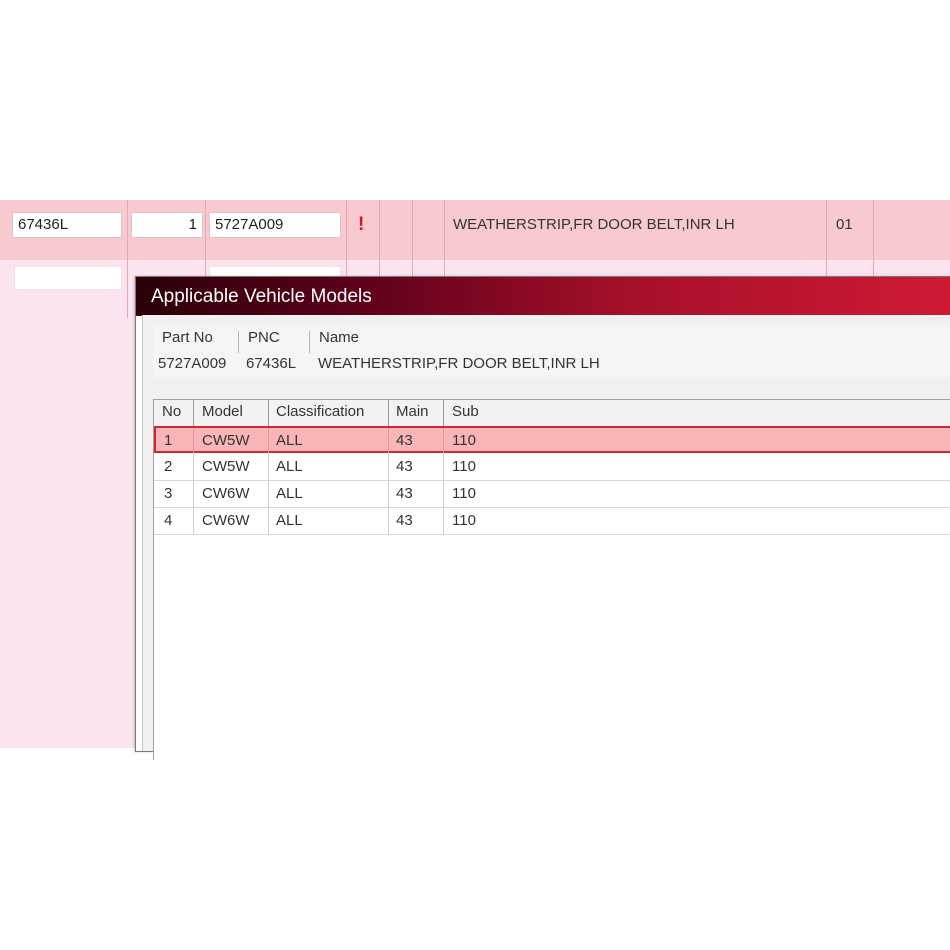 This screenshot has width=950, height=950. I want to click on cell-no: 4, so click(168, 520).